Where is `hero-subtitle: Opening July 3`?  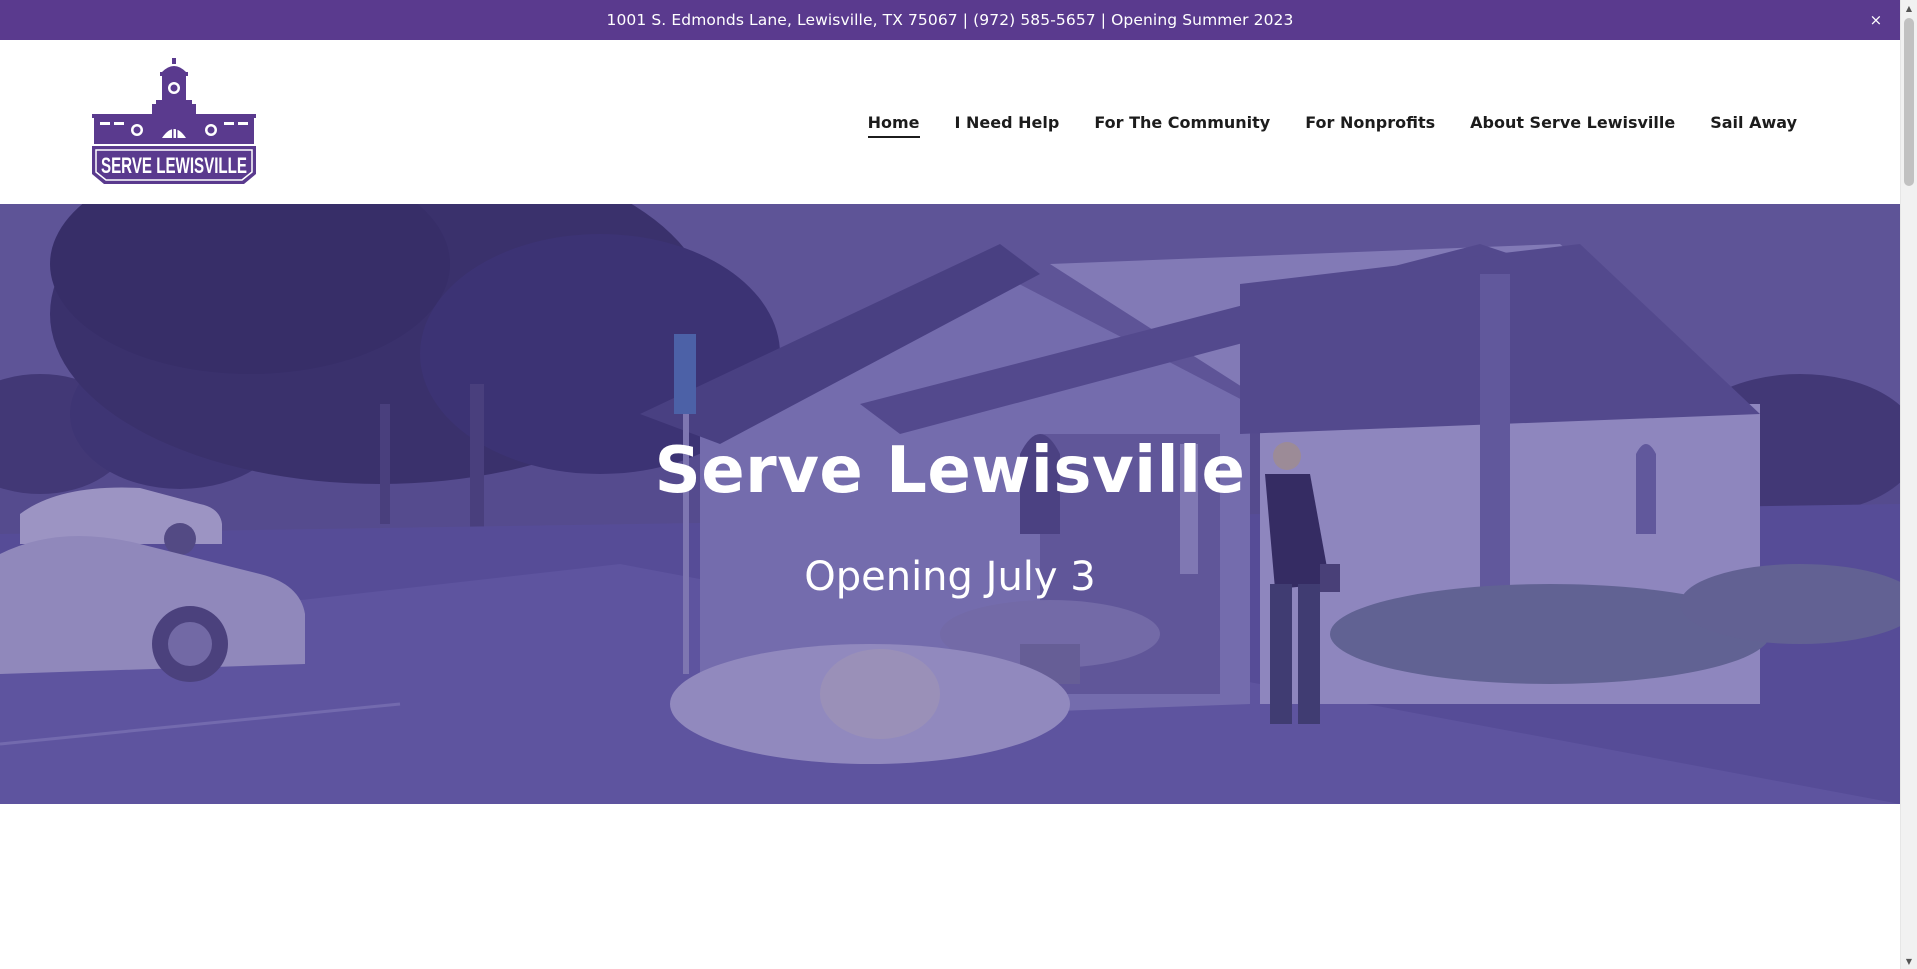
hero-subtitle: Opening July 3 is located at coordinates (950, 577).